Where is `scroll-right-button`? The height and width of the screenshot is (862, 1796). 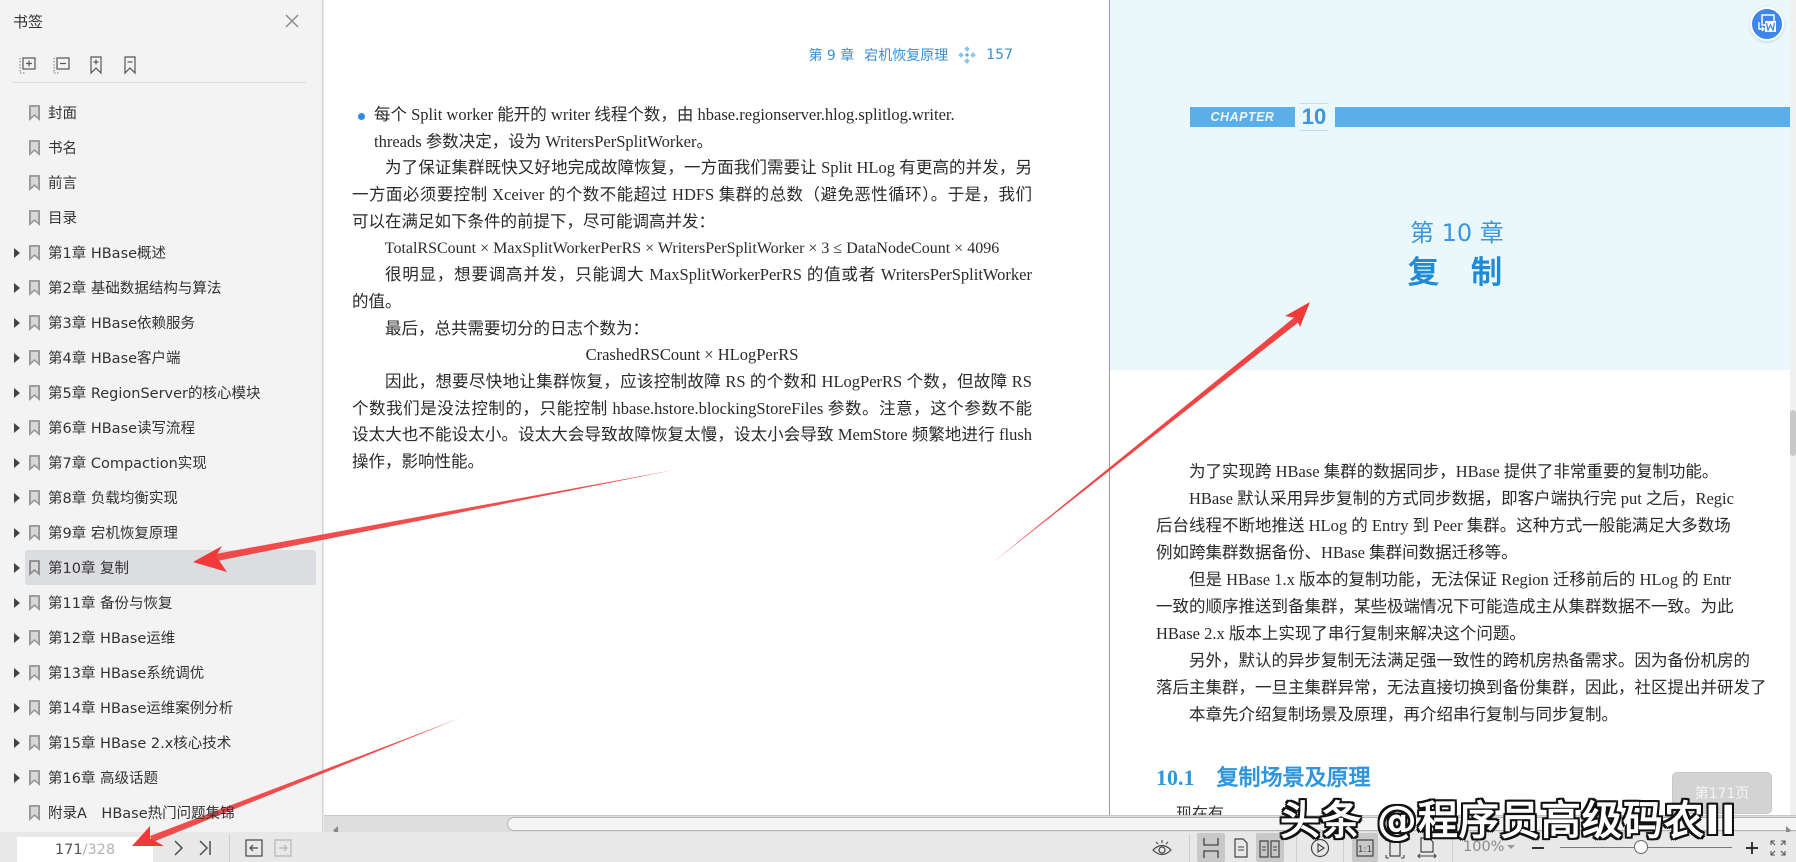
scroll-right-button is located at coordinates (1788, 827).